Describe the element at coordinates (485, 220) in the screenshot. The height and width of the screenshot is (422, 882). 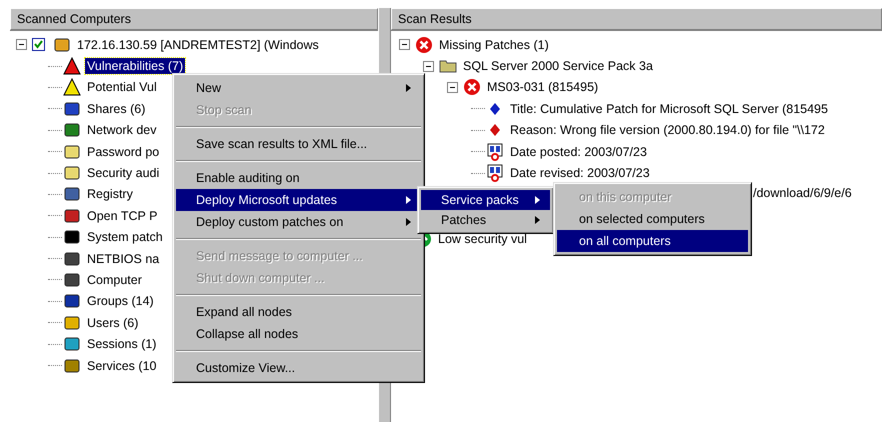
I see `menu-item: Patches` at that location.